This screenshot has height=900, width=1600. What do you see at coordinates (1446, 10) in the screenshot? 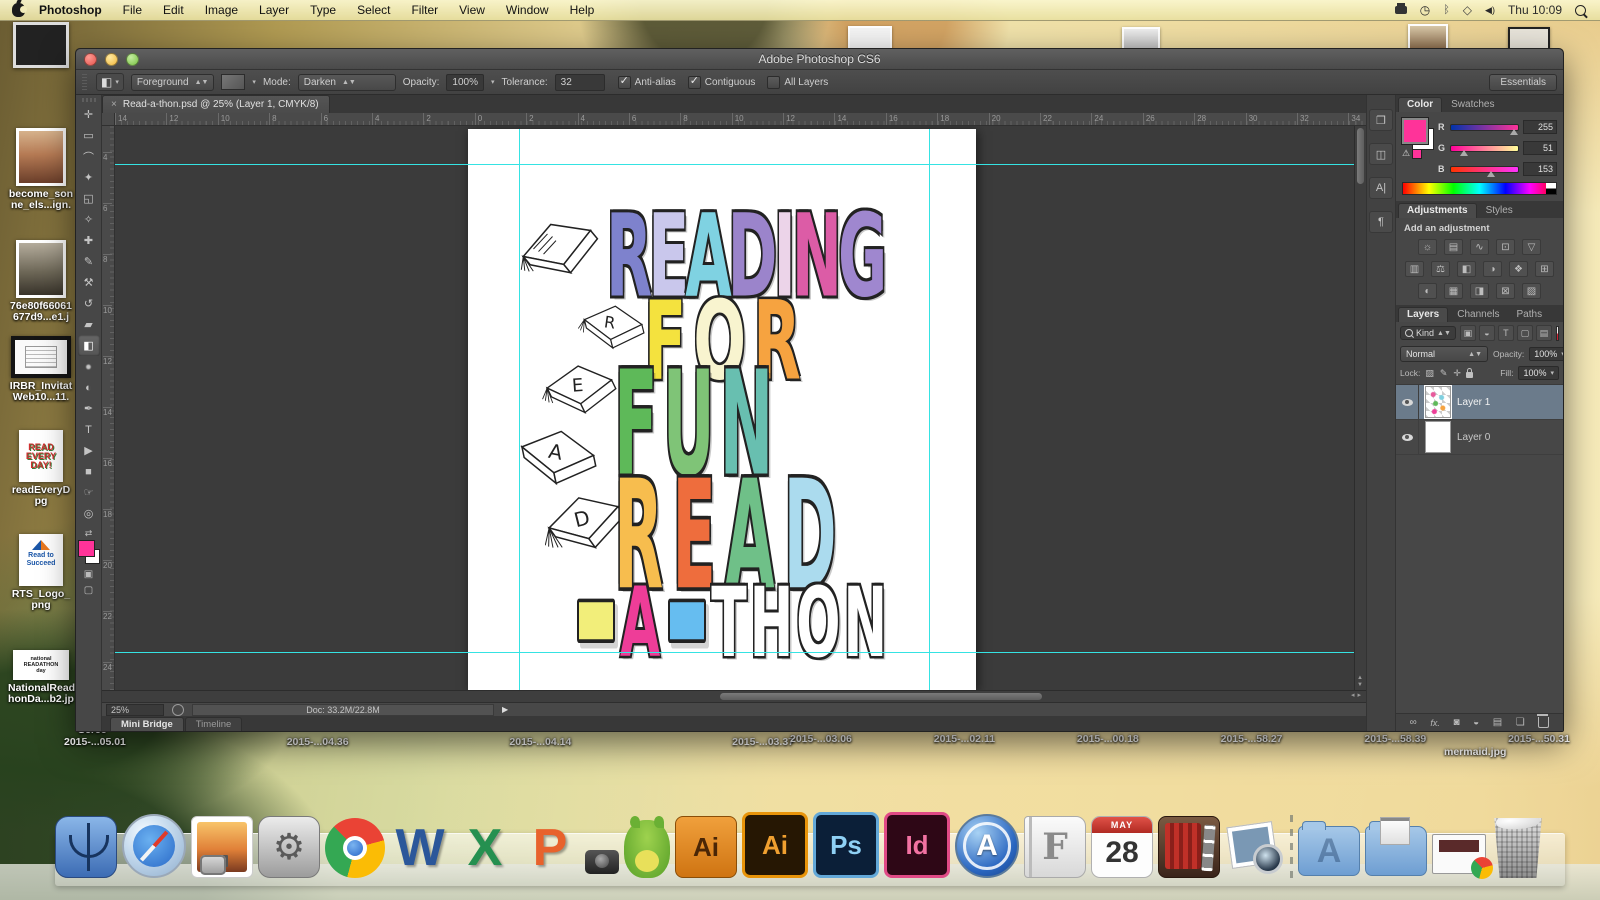
I see `bluetooth-icon: ᛒ` at bounding box center [1446, 10].